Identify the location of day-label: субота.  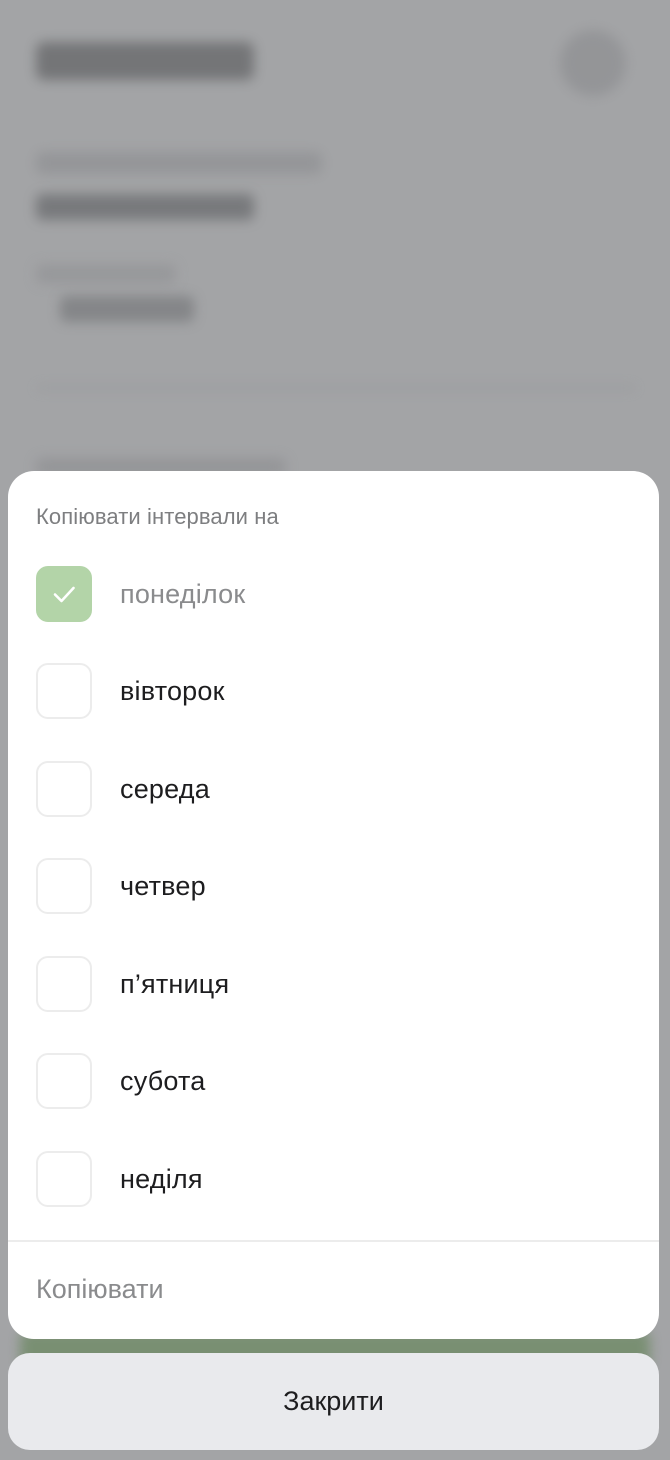
(163, 1080).